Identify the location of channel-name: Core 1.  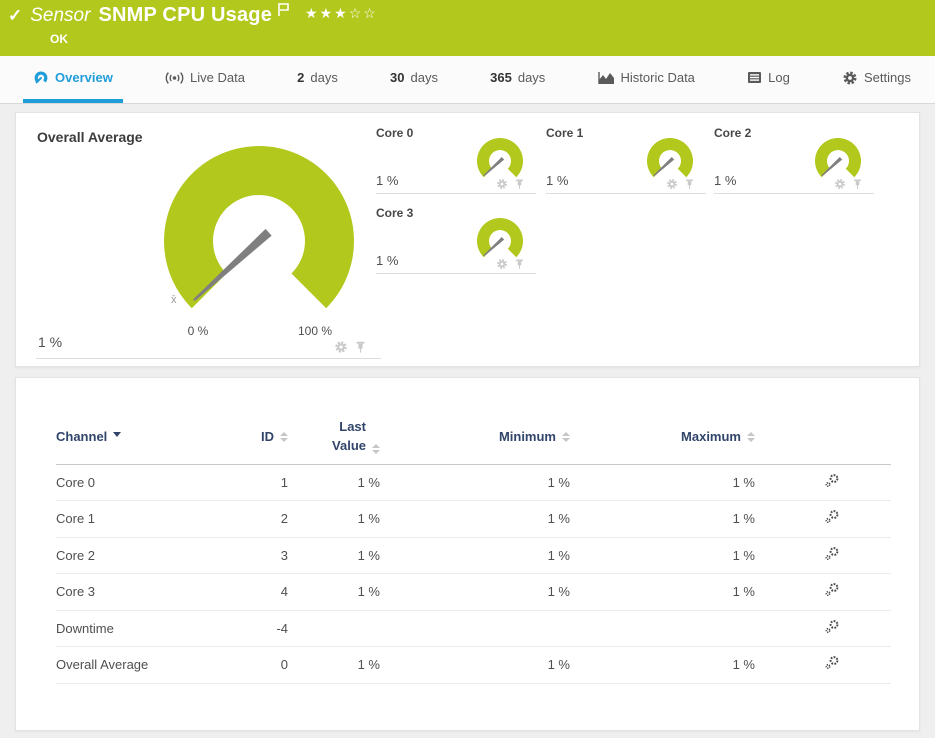
(76, 519).